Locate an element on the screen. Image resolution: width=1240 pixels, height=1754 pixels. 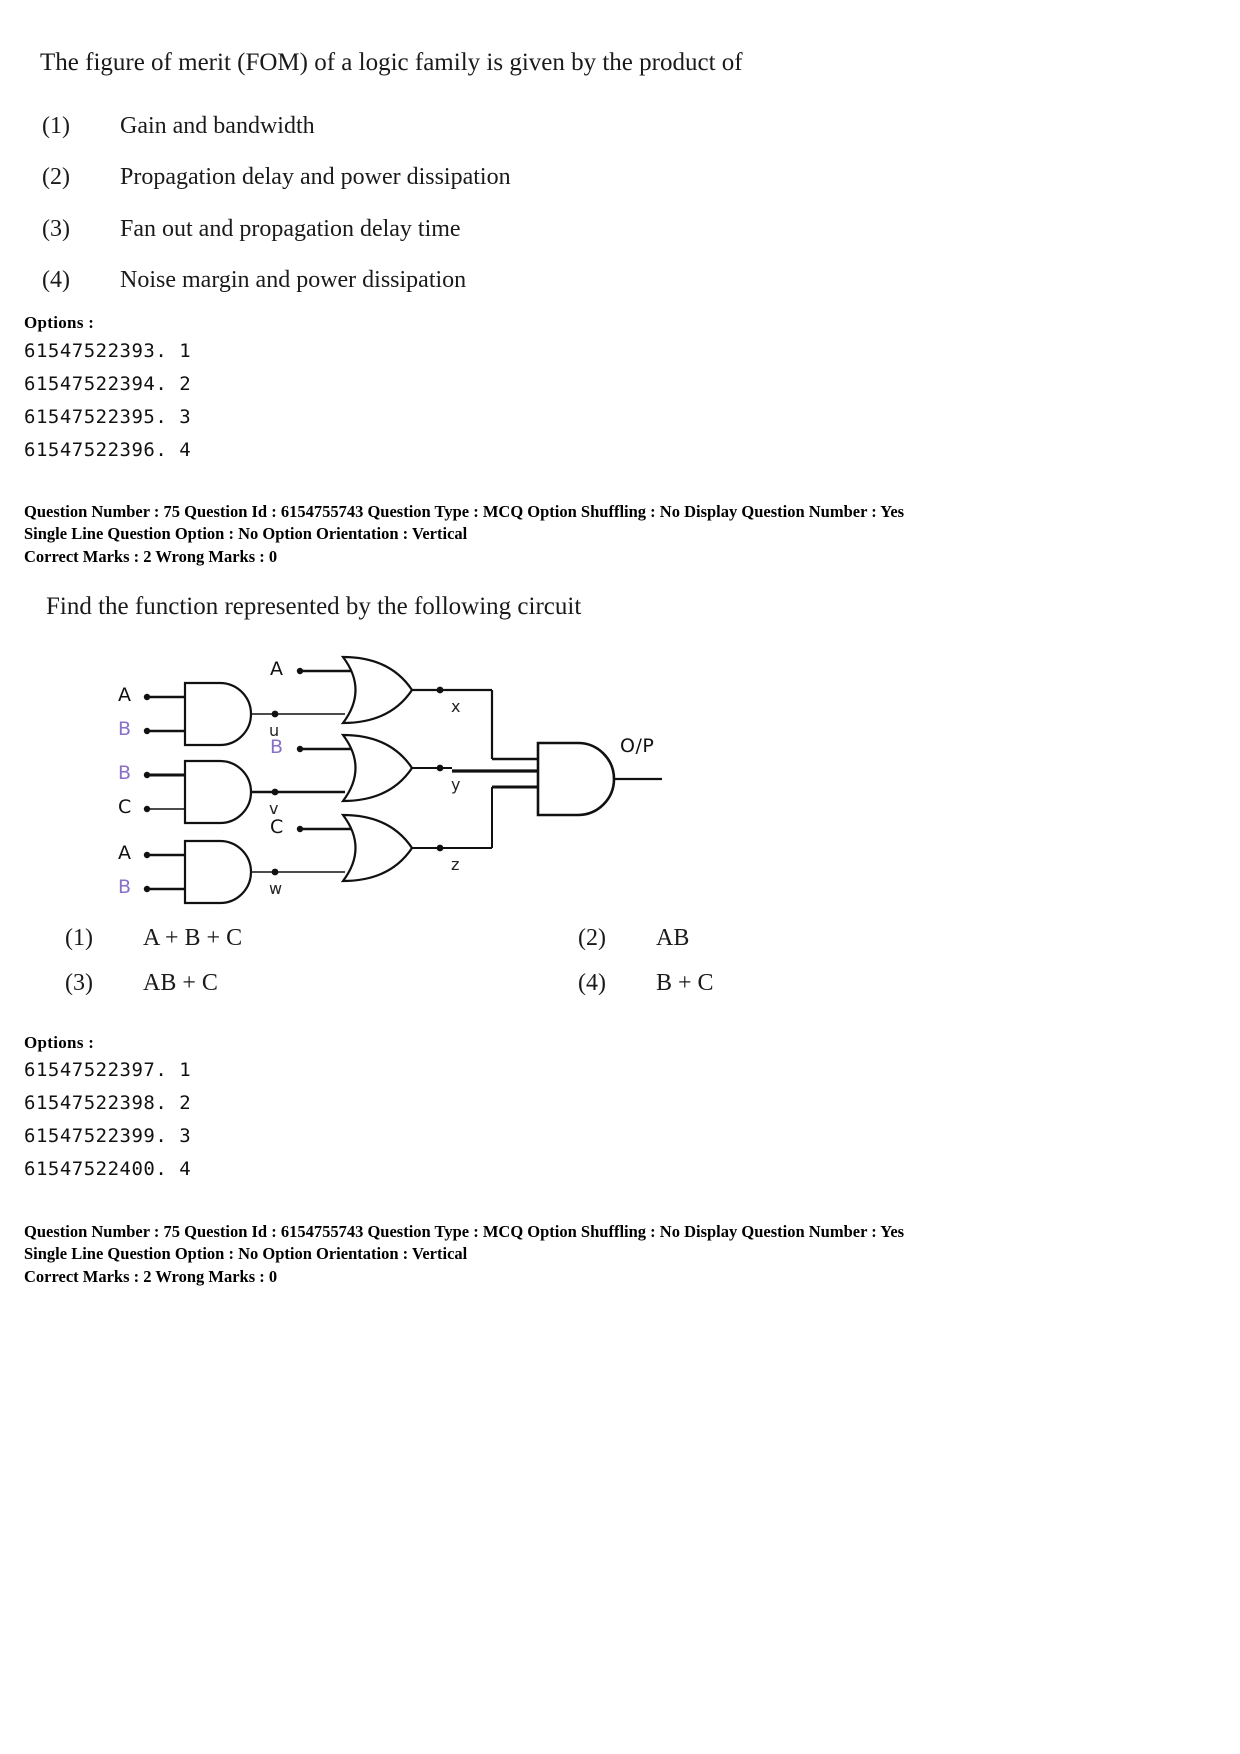
choice-text: Noise margin and power dissipation is located at coordinates (293, 280).